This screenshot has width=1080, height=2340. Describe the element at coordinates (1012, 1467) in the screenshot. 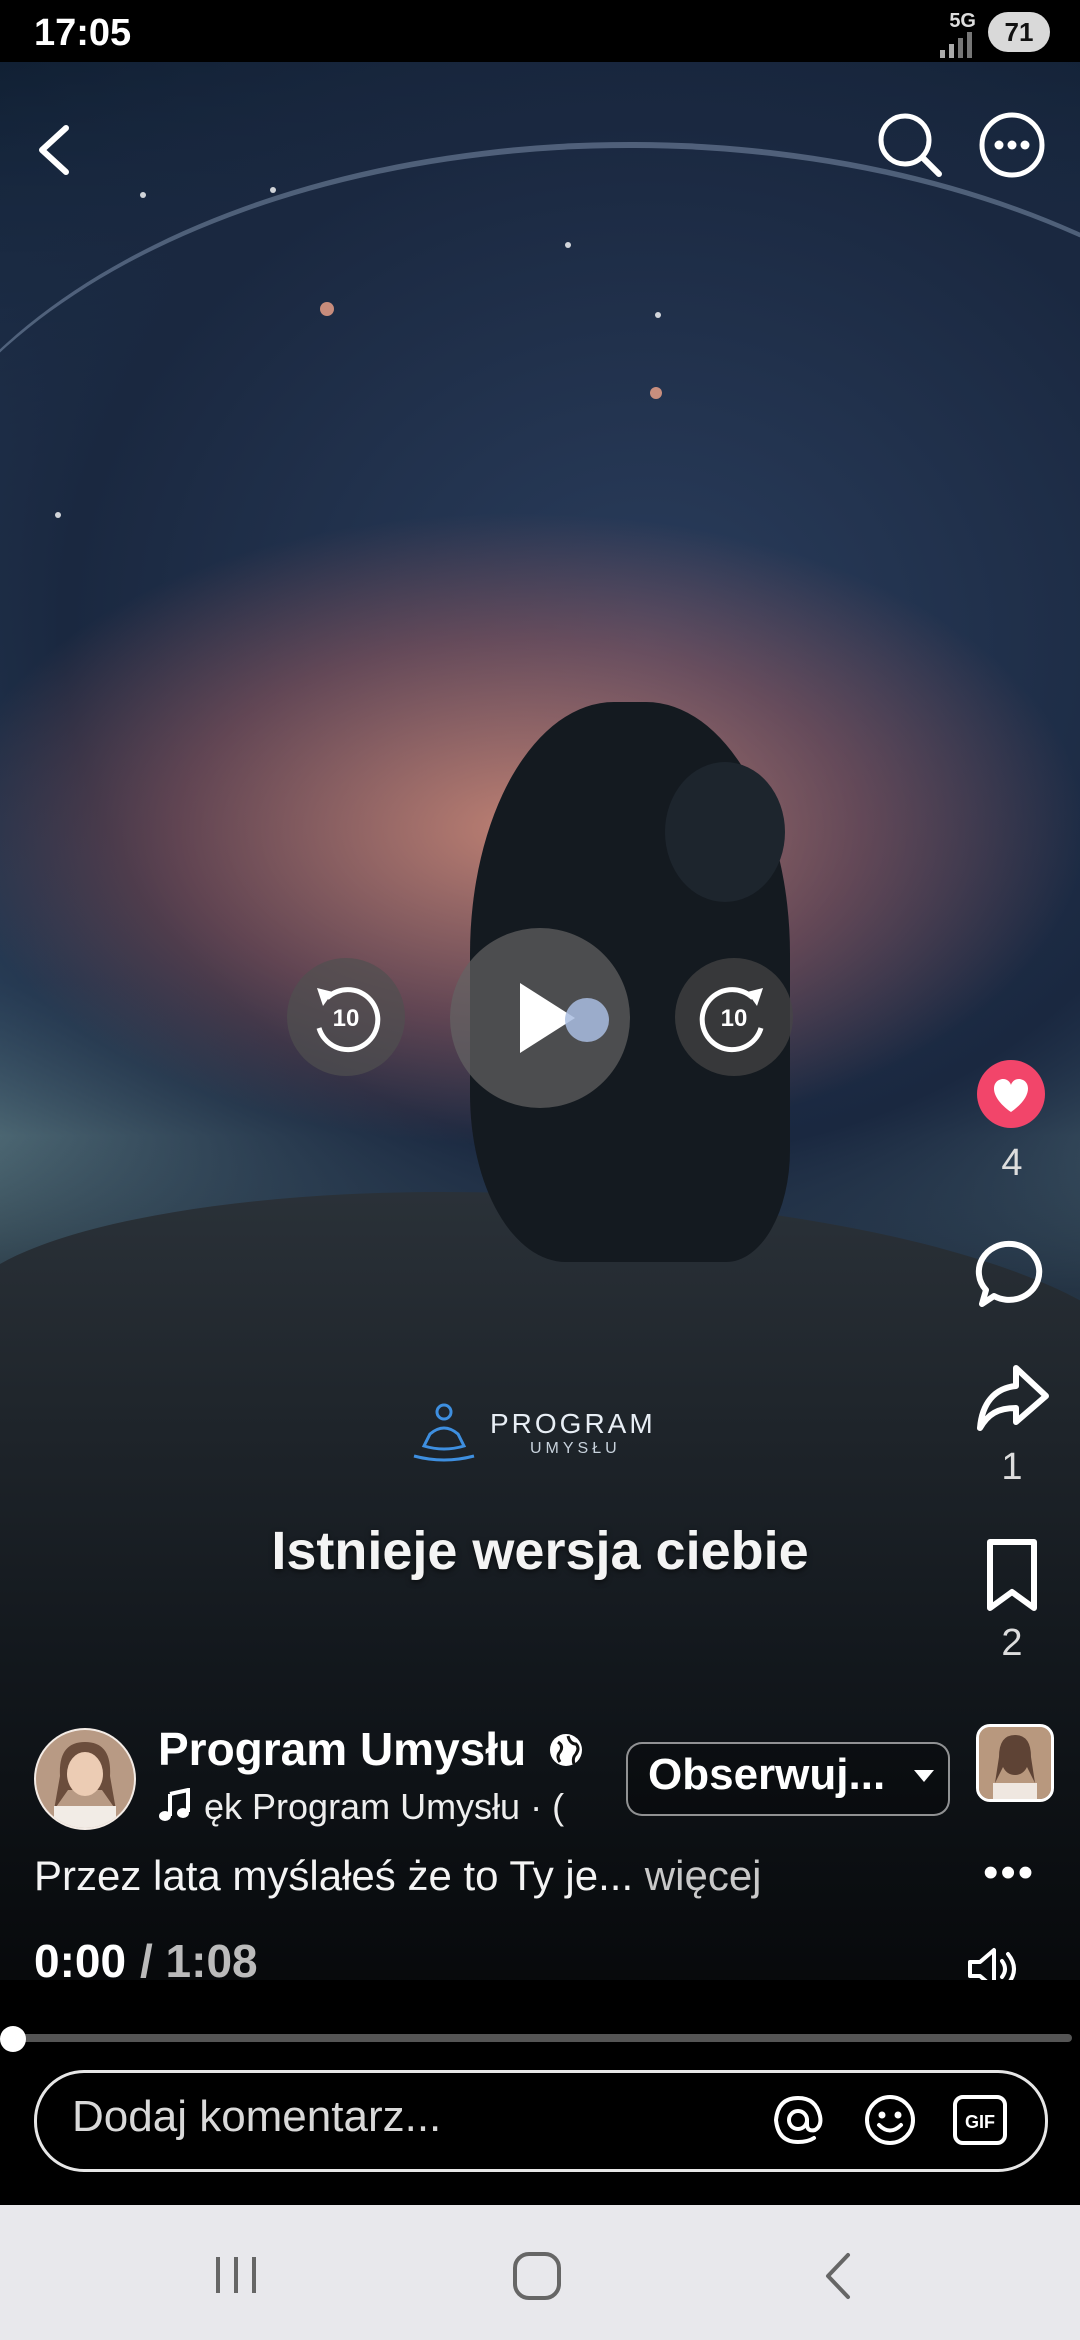

I see `share-count: 1` at that location.